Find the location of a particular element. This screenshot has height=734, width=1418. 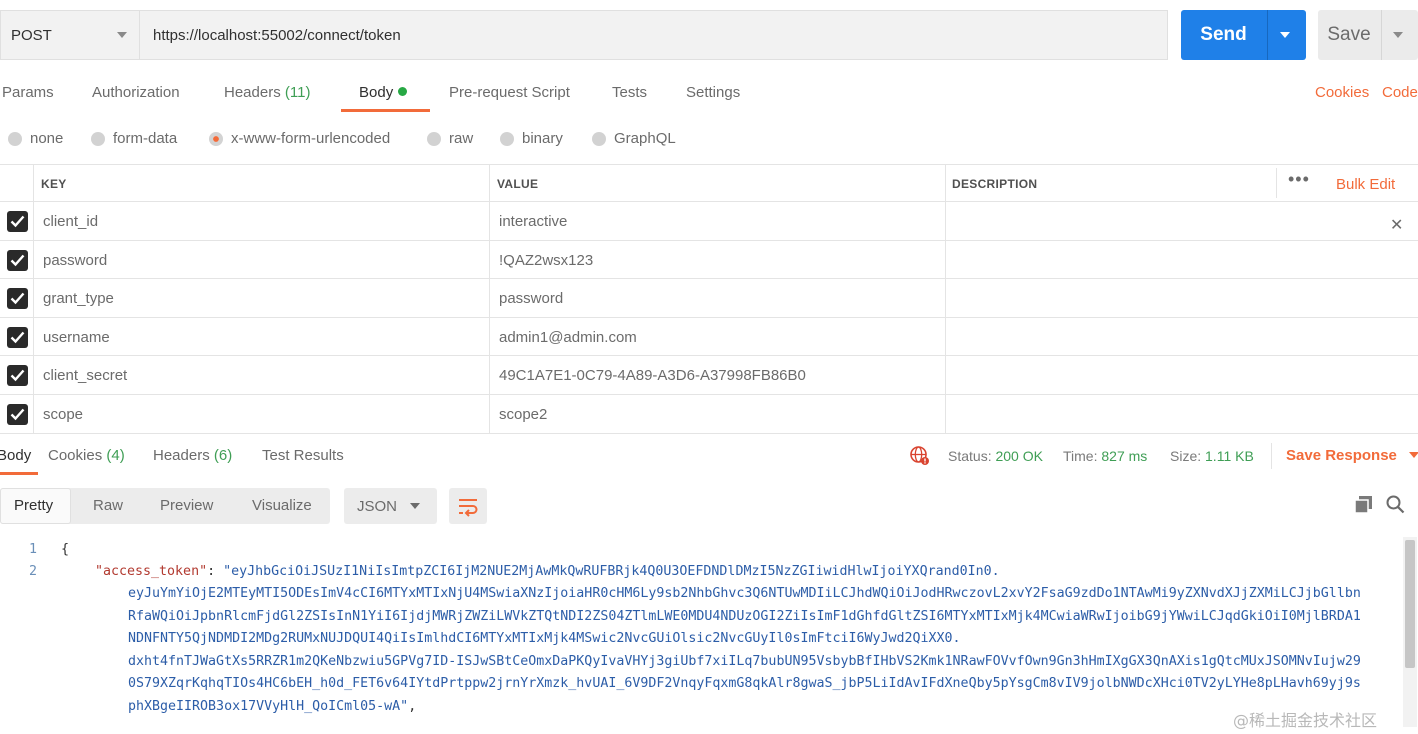

time-readout: Time: 827 ms is located at coordinates (1105, 456).